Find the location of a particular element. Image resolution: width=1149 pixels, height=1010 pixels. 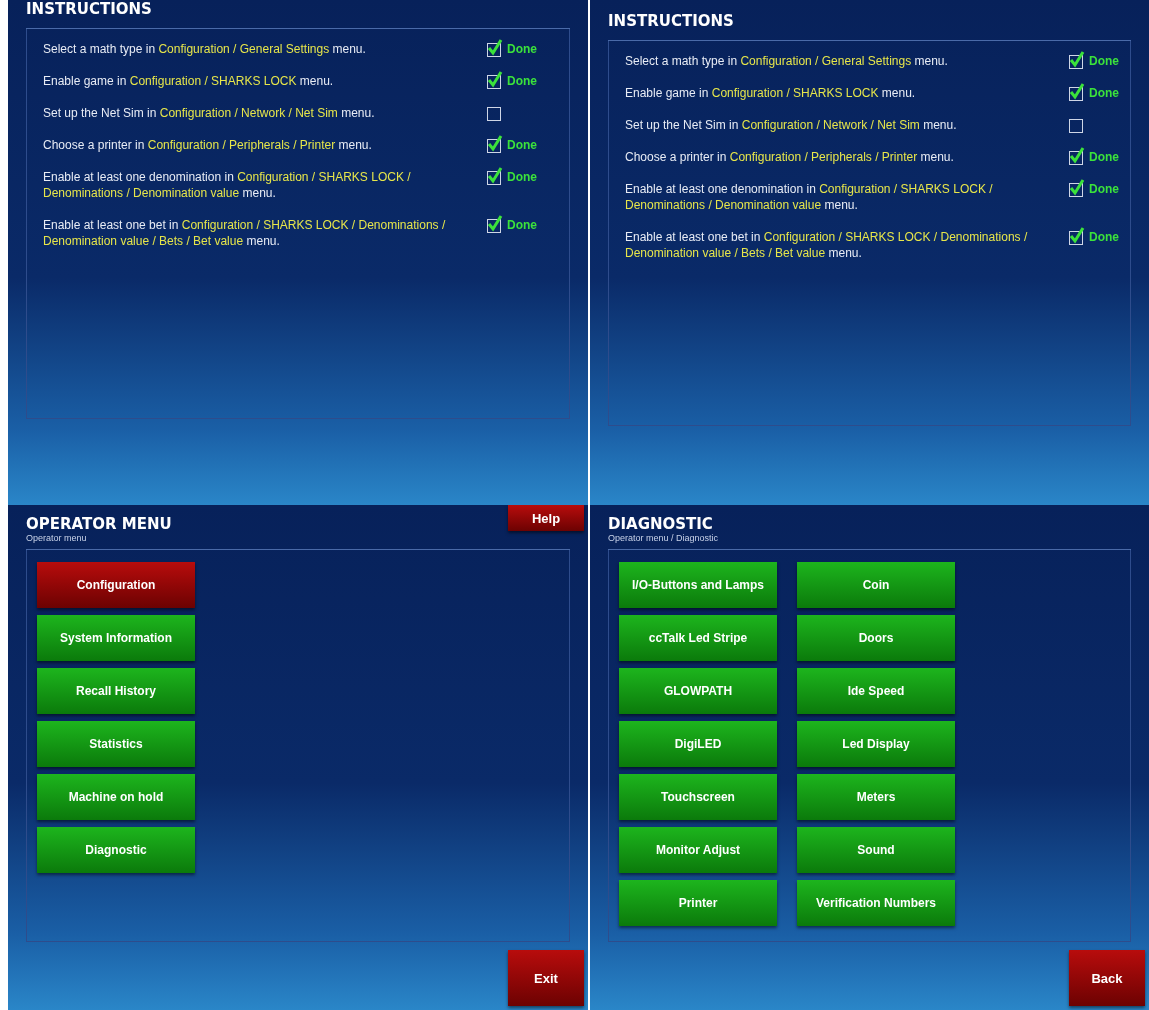

menu-button: Monitor Adjust is located at coordinates (698, 850).